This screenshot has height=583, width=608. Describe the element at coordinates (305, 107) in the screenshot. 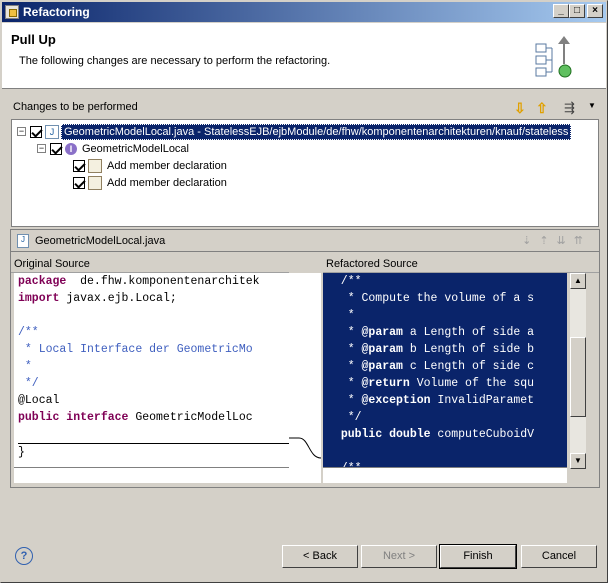

I see `changes-header: Changes to be performed` at that location.